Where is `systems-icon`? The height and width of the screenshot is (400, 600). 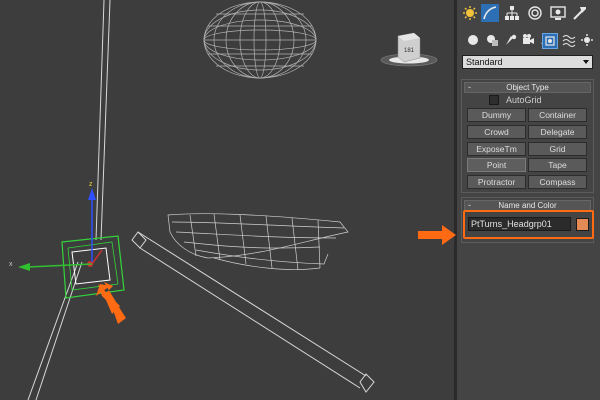
systems-icon is located at coordinates (587, 40).